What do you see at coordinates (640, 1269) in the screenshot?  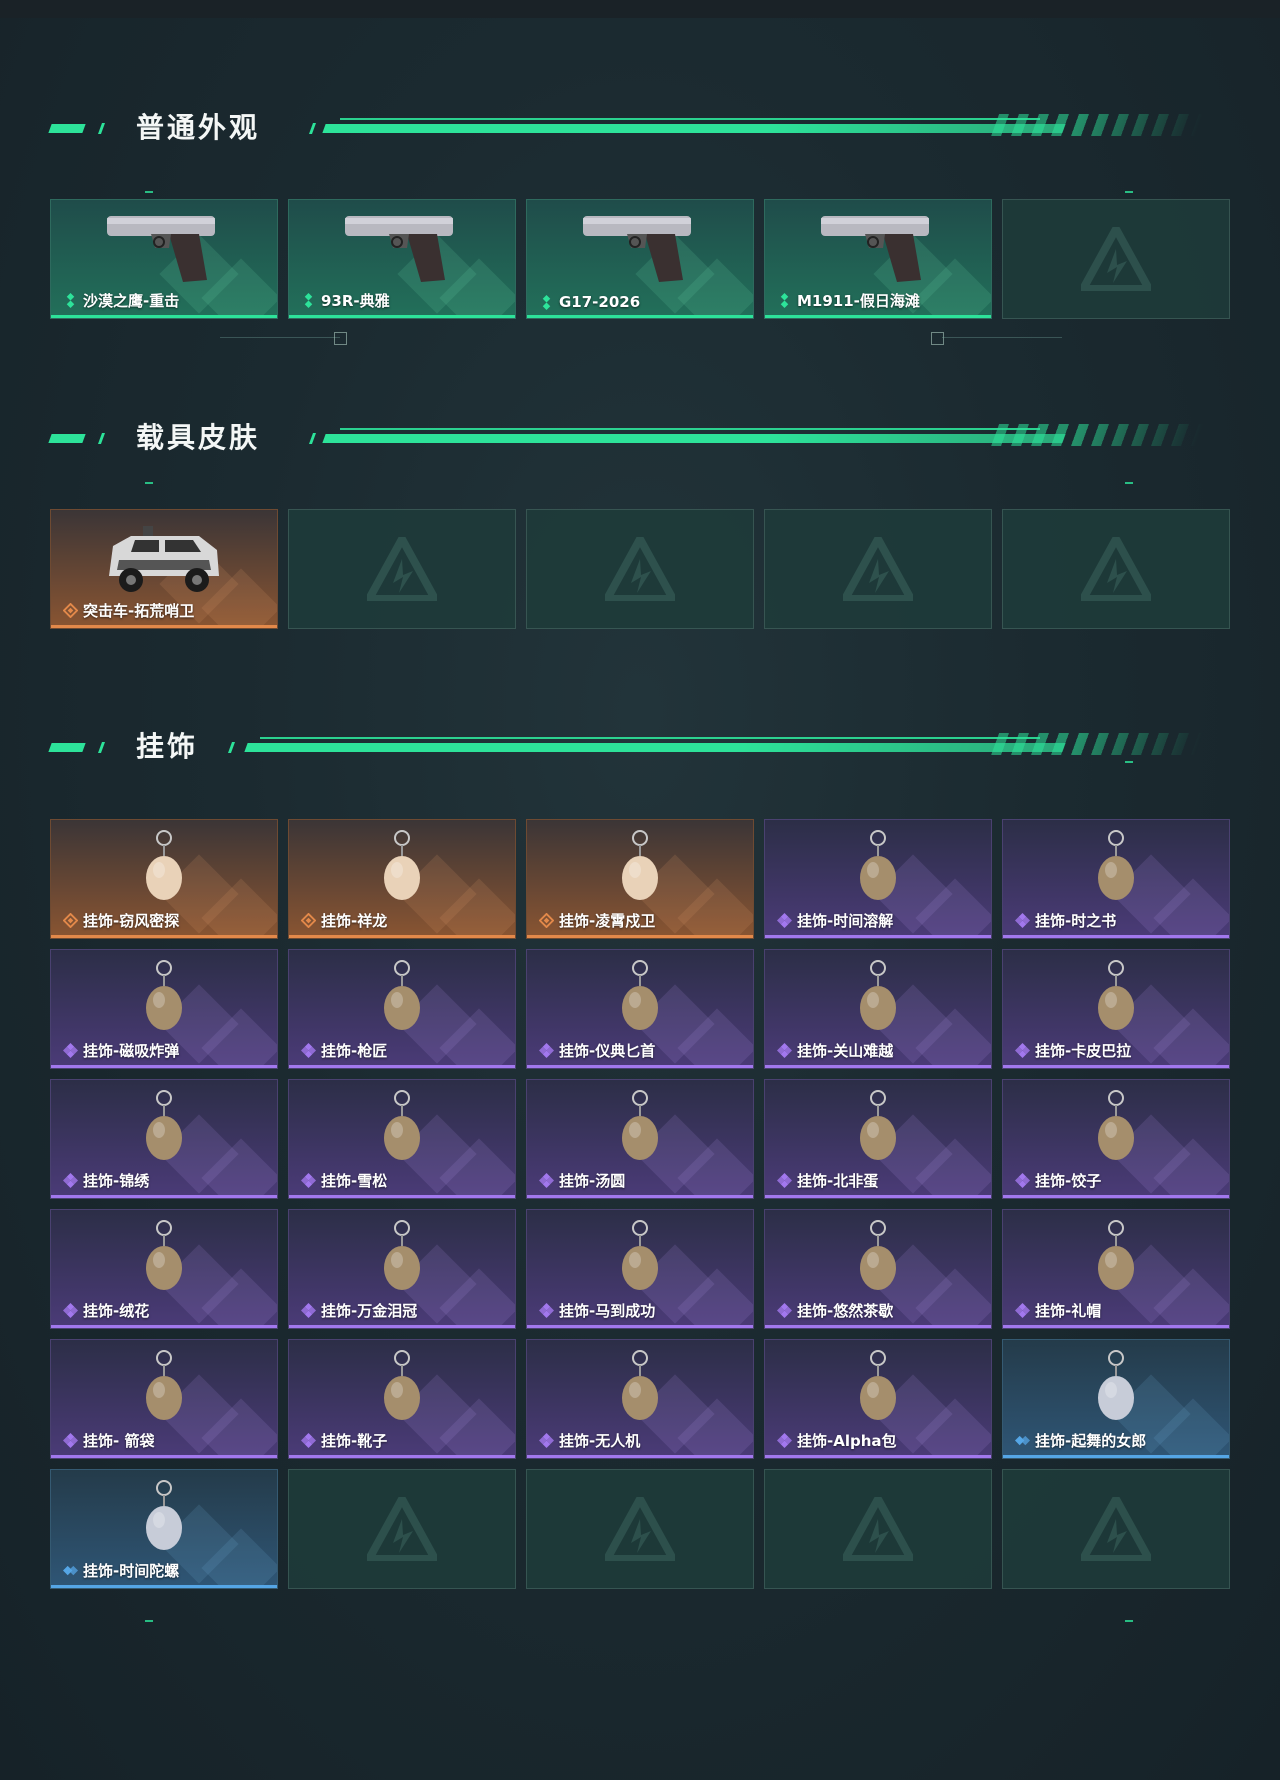 I see `item-card: 挂饰-马到成功` at bounding box center [640, 1269].